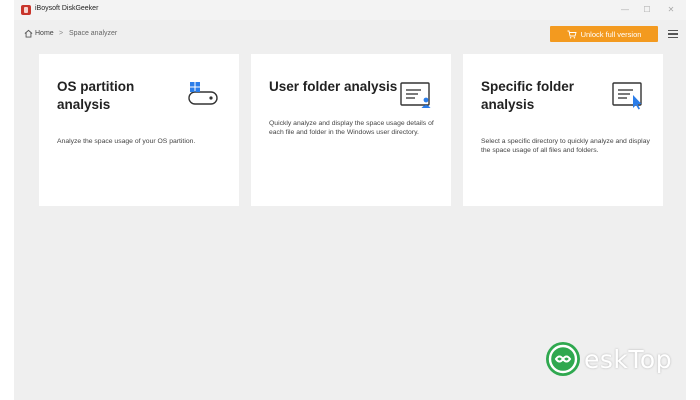 The image size is (700, 400). What do you see at coordinates (415, 95) in the screenshot?
I see `user-folder-icon` at bounding box center [415, 95].